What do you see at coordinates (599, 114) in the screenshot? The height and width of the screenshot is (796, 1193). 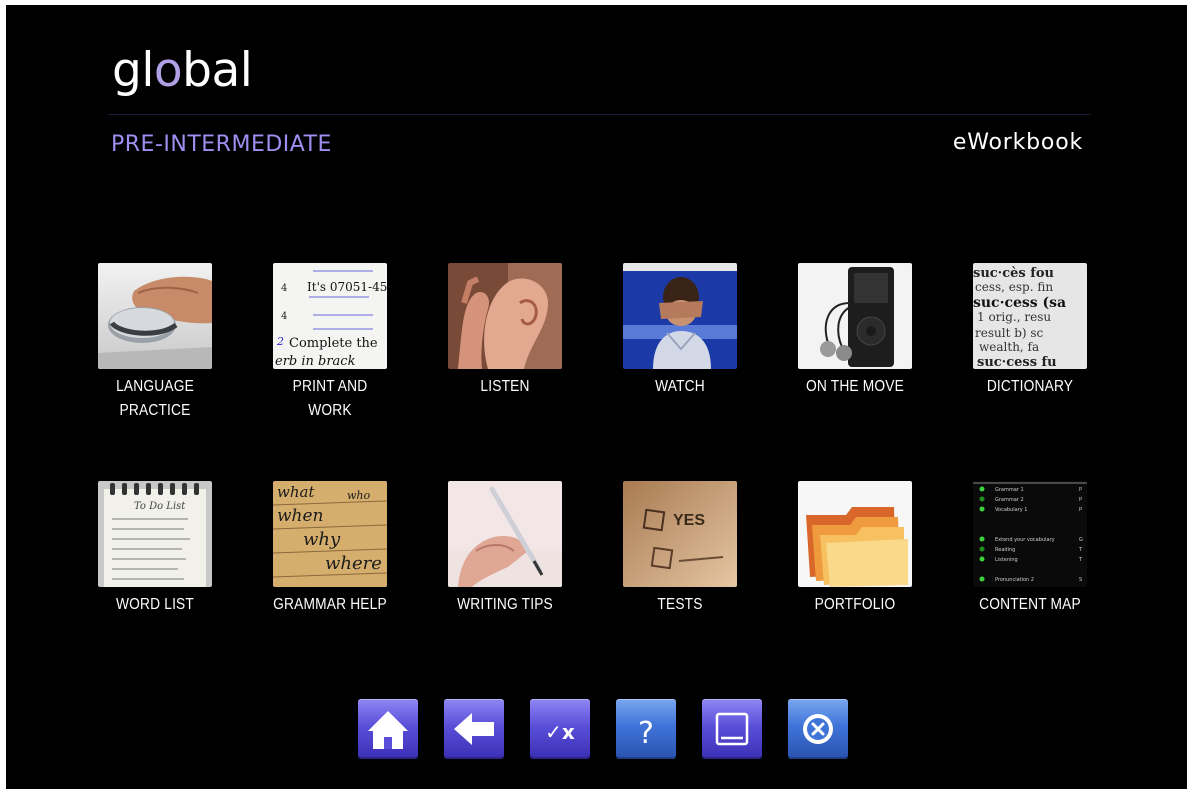 I see `header-divider` at bounding box center [599, 114].